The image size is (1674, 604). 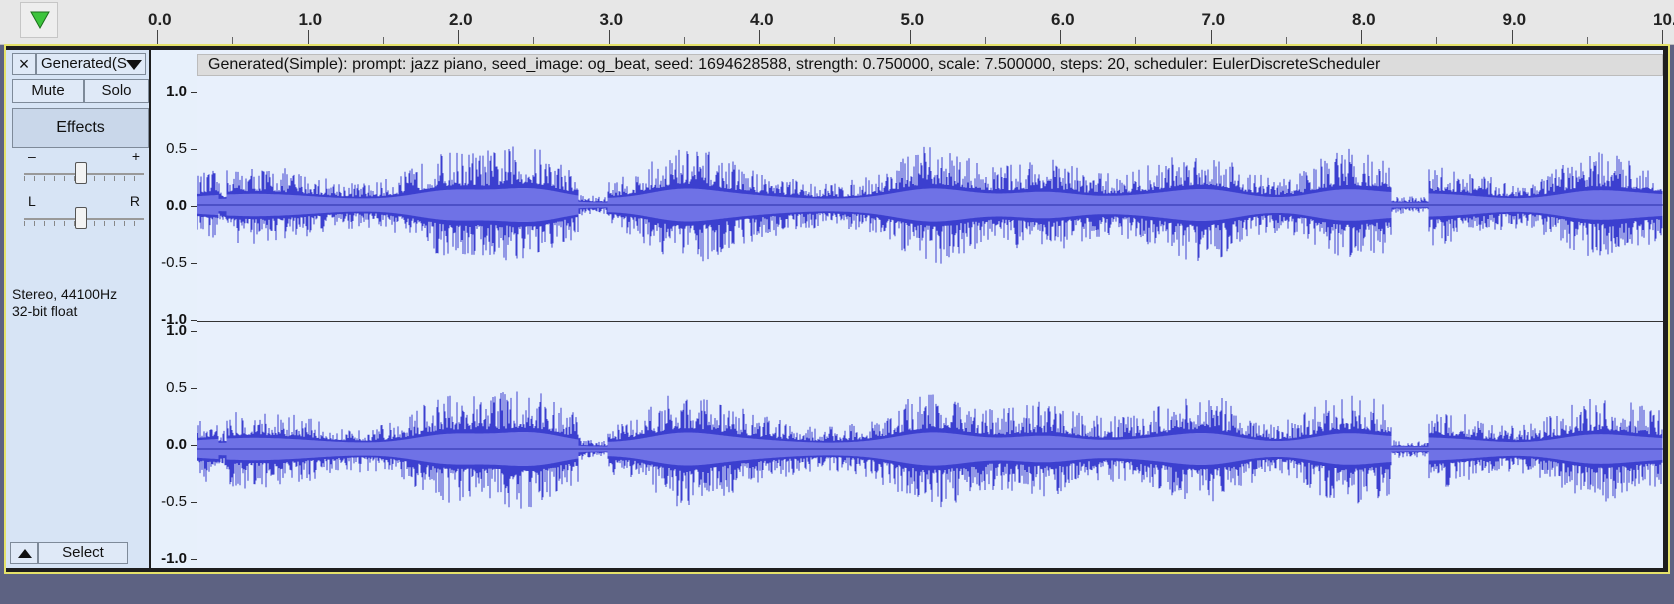 What do you see at coordinates (837, 22) in the screenshot?
I see `timeline-ruler: 0.0 1.0 2.0 3.0 4.0 5.0 6.0 7.0 8.0 9.0 10.` at bounding box center [837, 22].